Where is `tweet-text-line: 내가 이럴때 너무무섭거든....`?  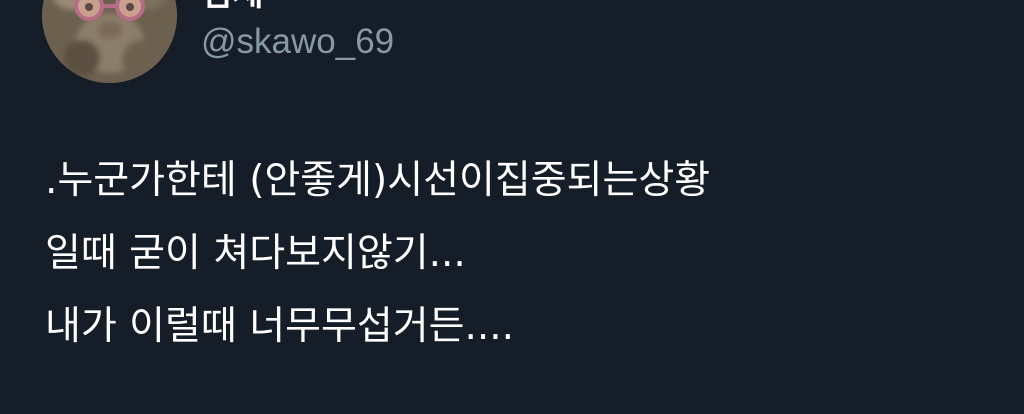 tweet-text-line: 내가 이럴때 너무무섭거든.... is located at coordinates (280, 326).